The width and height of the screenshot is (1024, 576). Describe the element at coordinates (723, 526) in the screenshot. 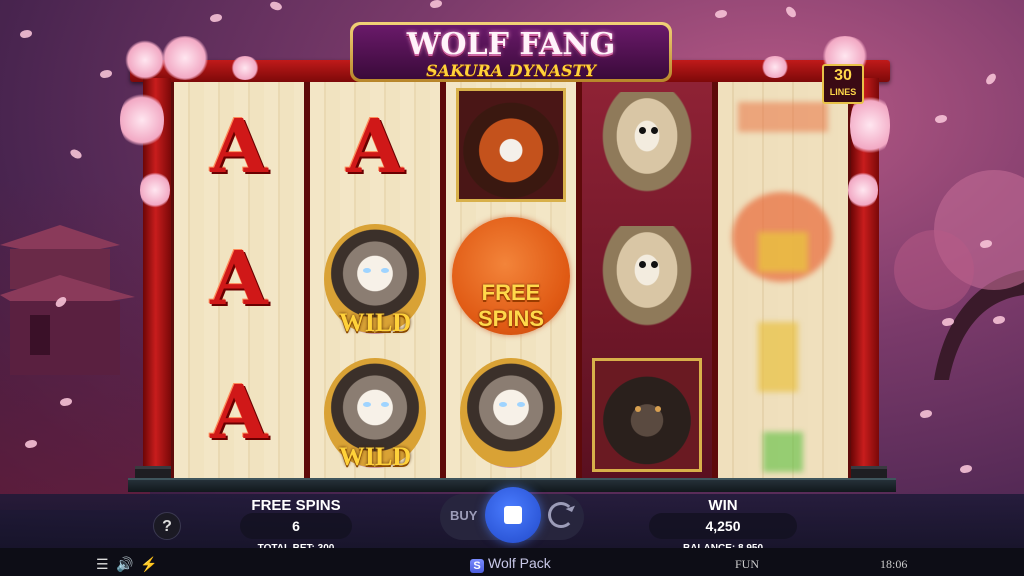

I see `win-amount: 4,250` at that location.